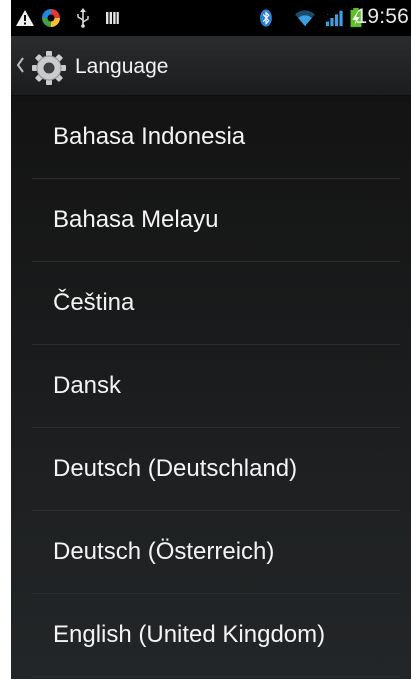  I want to click on language-label: Deutsch (Österreich), so click(164, 551).